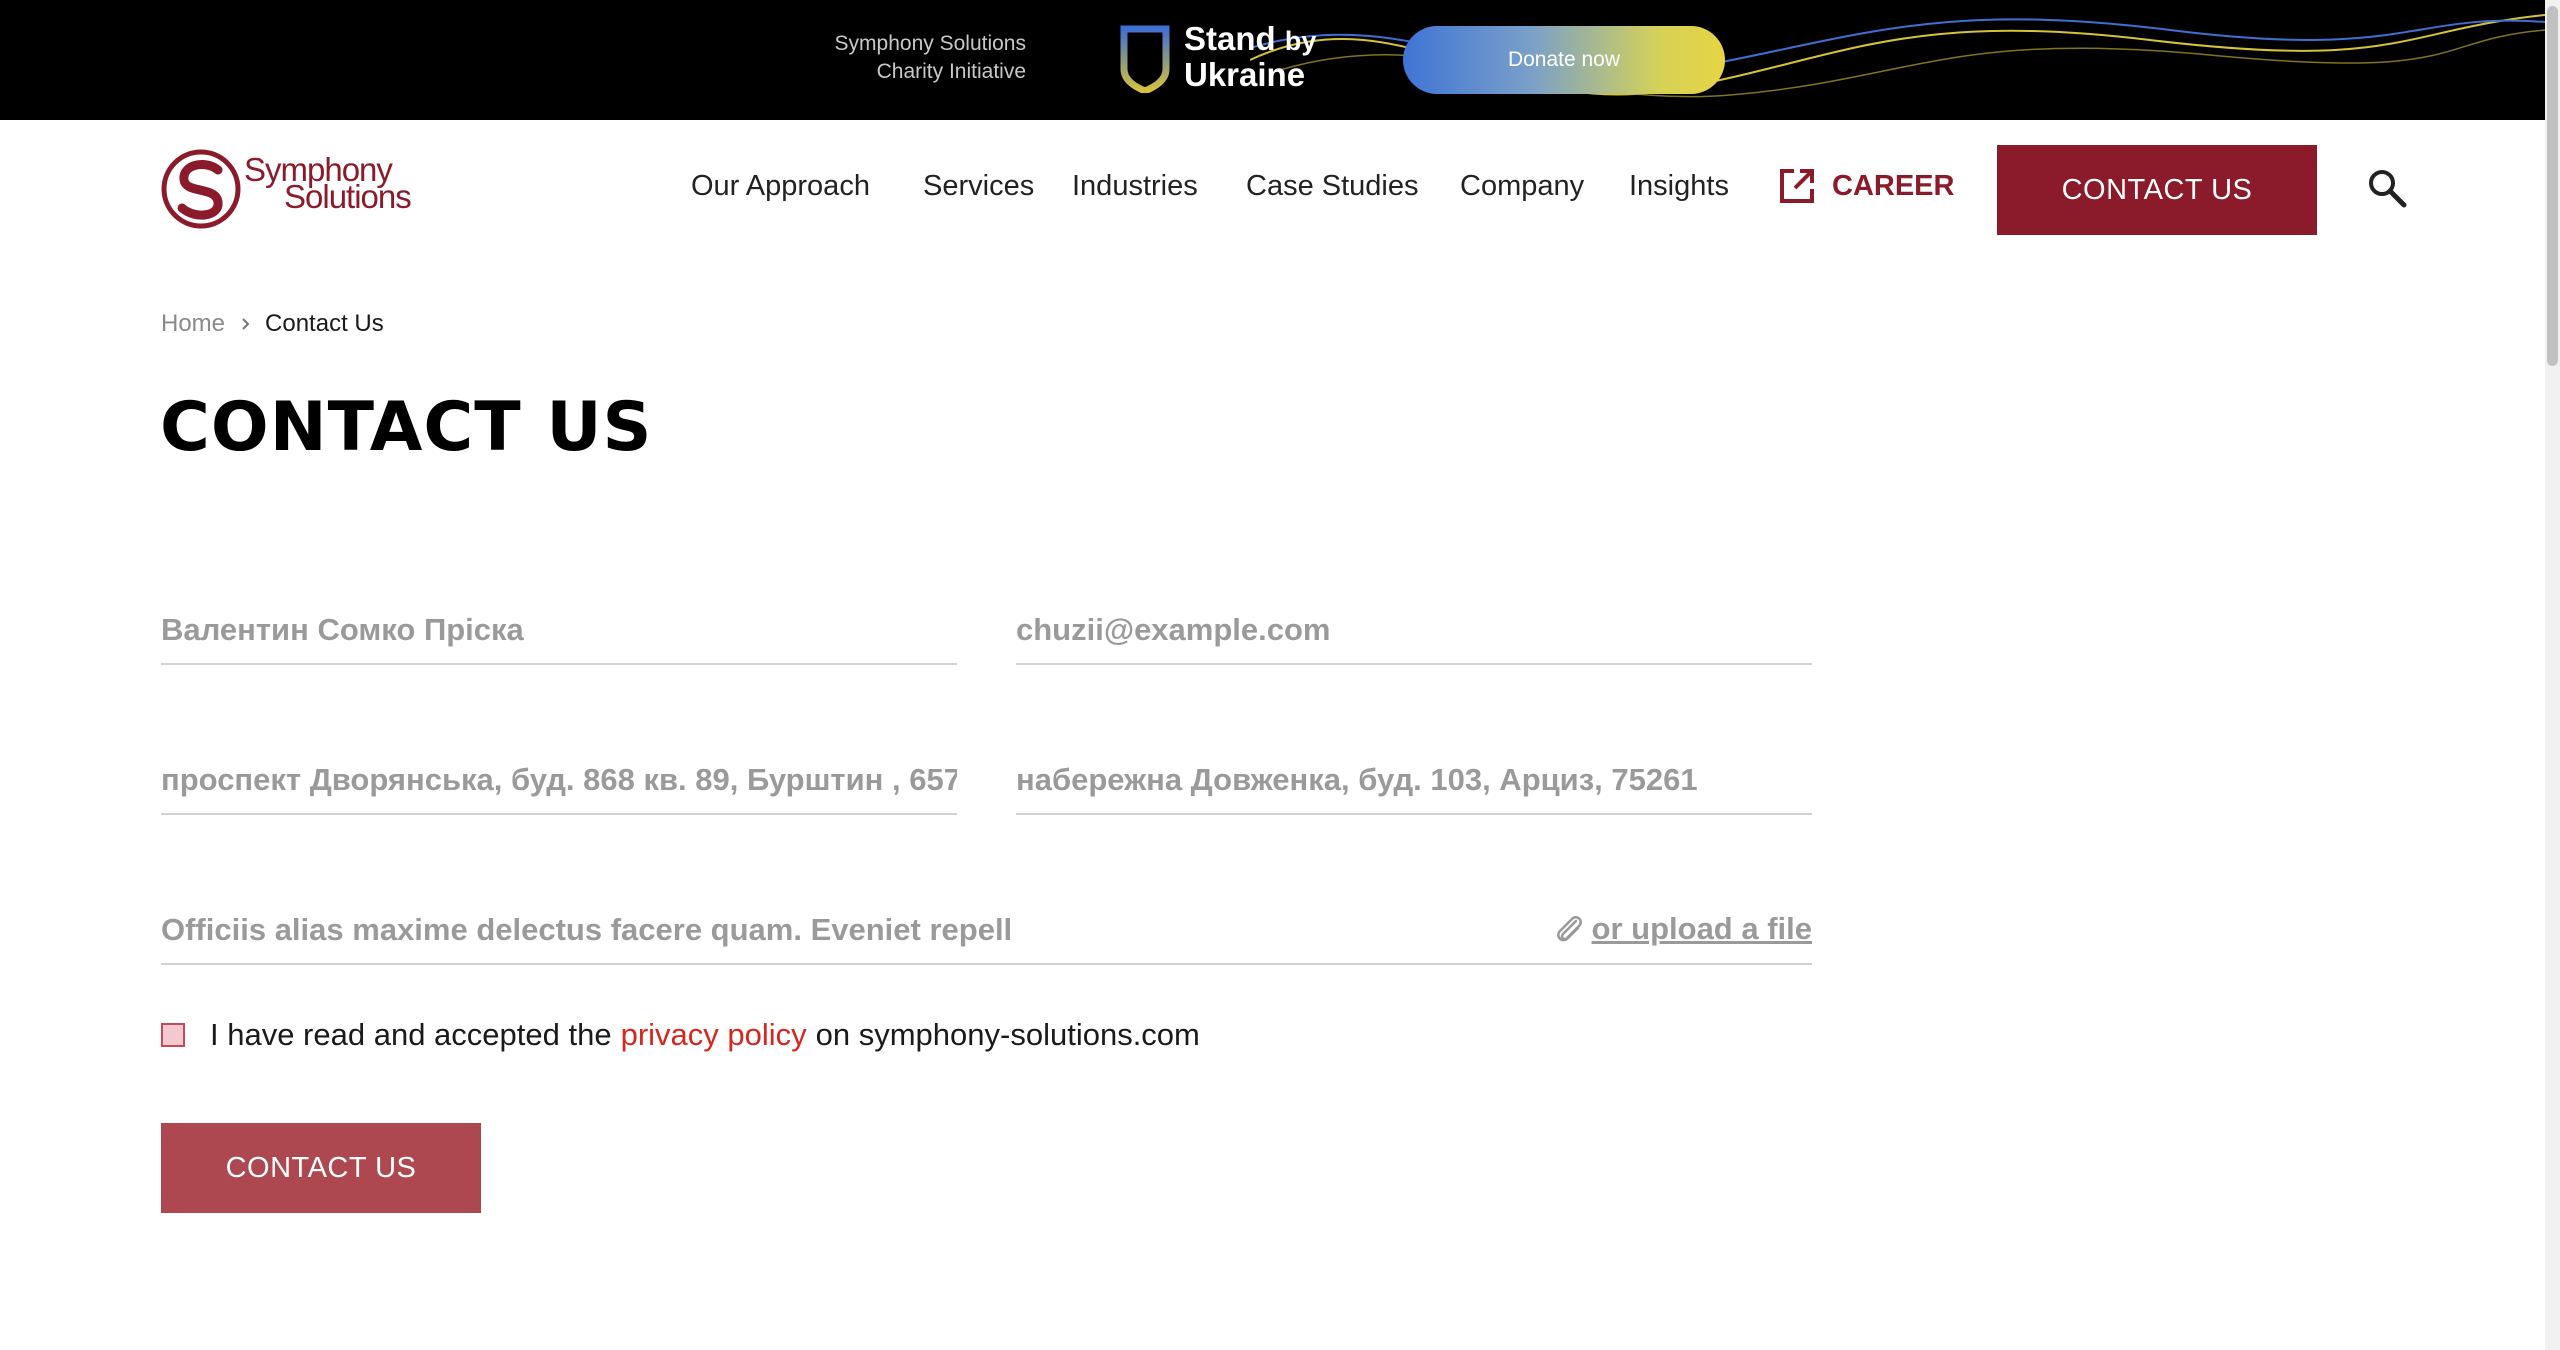 The height and width of the screenshot is (1350, 2560). Describe the element at coordinates (1145, 59) in the screenshot. I see `shield-icon` at that location.